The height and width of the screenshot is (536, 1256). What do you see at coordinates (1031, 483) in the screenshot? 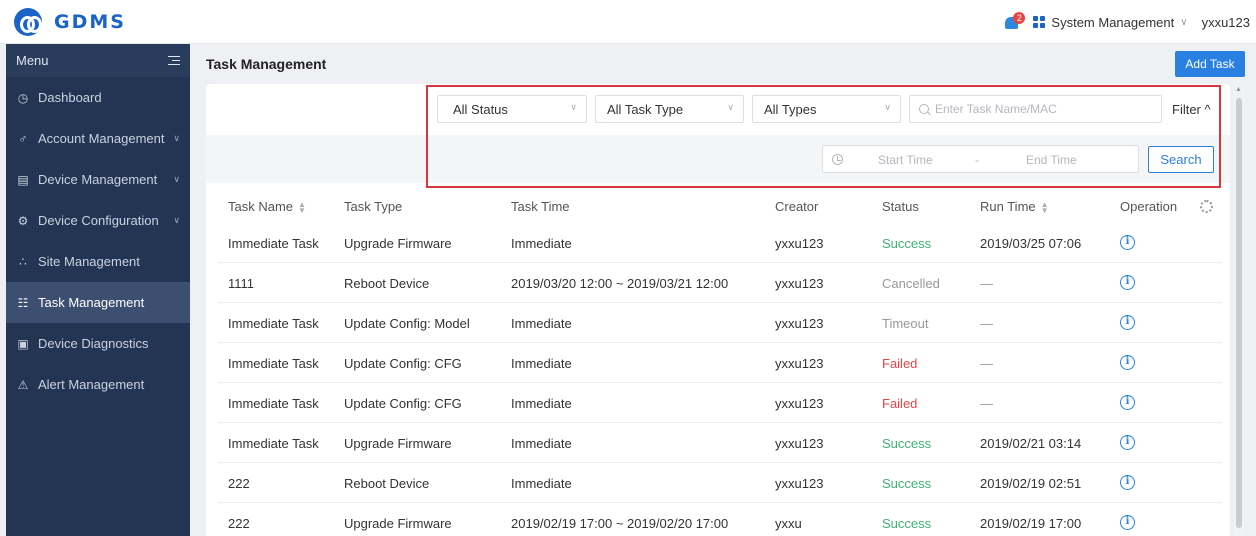
I see `cell-run-time: 2019/02/19 02:51` at bounding box center [1031, 483].